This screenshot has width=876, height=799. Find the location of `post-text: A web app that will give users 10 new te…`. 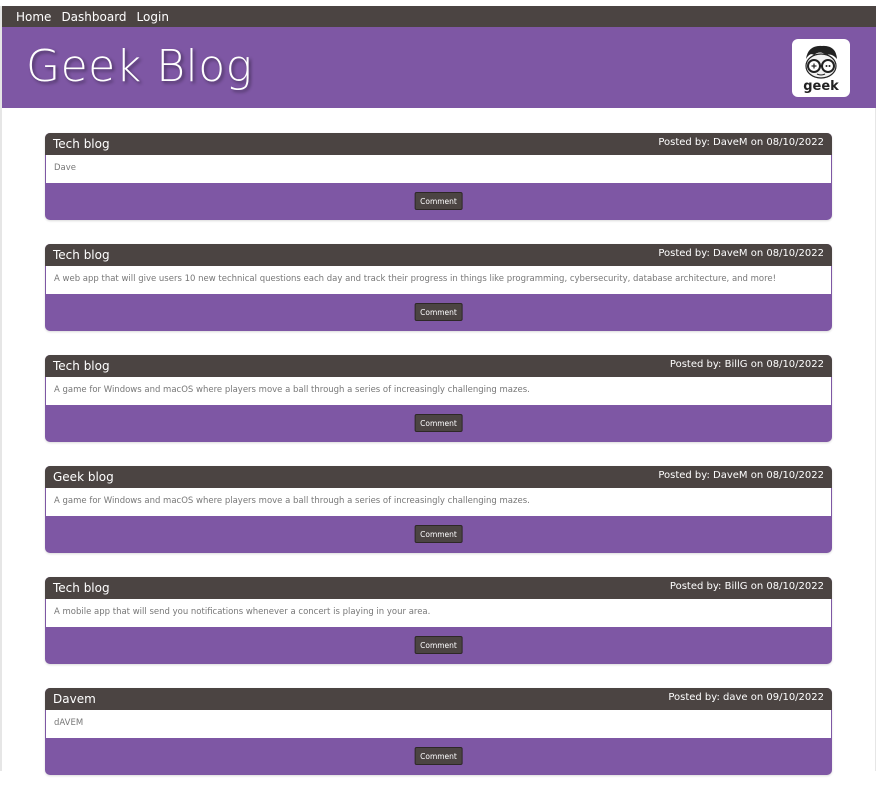

post-text: A web app that will give users 10 new te… is located at coordinates (415, 279).